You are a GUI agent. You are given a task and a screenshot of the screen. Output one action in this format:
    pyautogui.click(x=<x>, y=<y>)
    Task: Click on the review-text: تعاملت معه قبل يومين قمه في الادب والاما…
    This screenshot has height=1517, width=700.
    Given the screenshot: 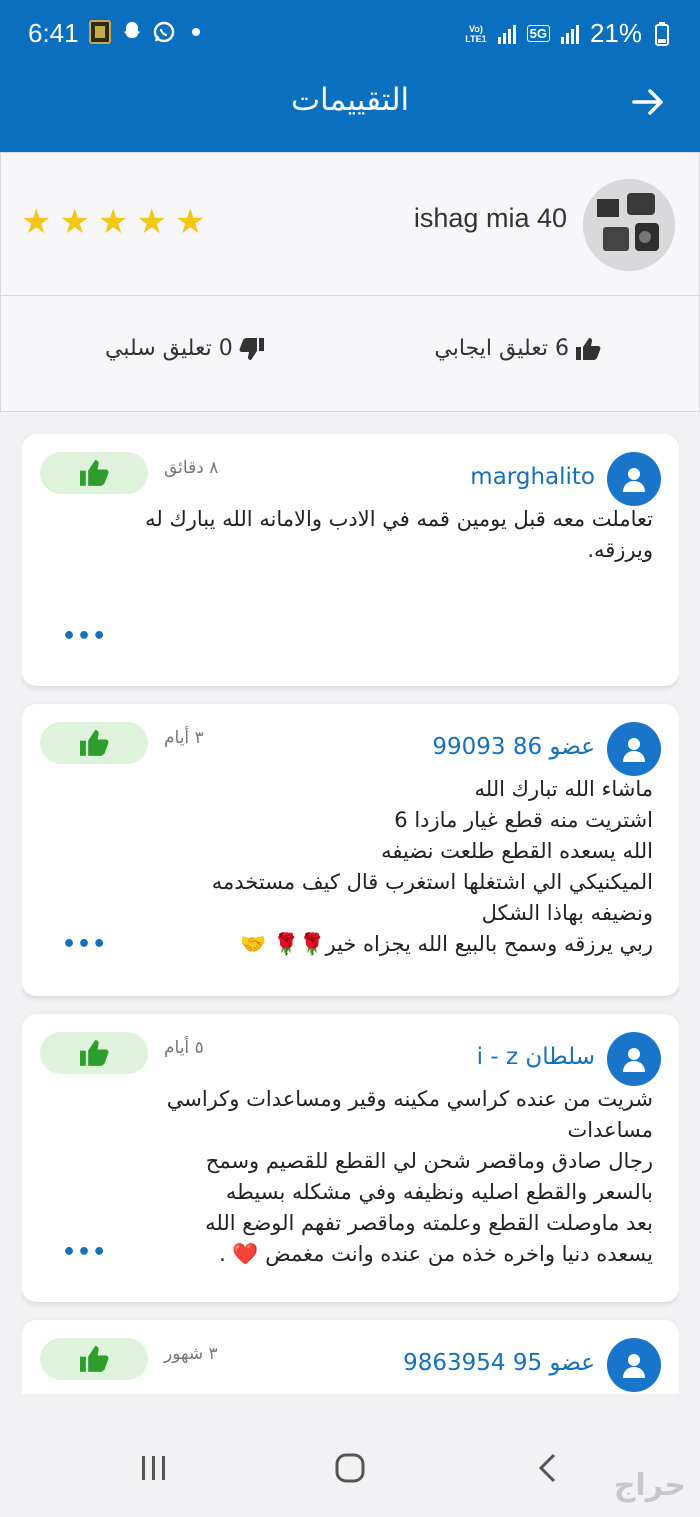 What is the action you would take?
    pyautogui.click(x=399, y=534)
    